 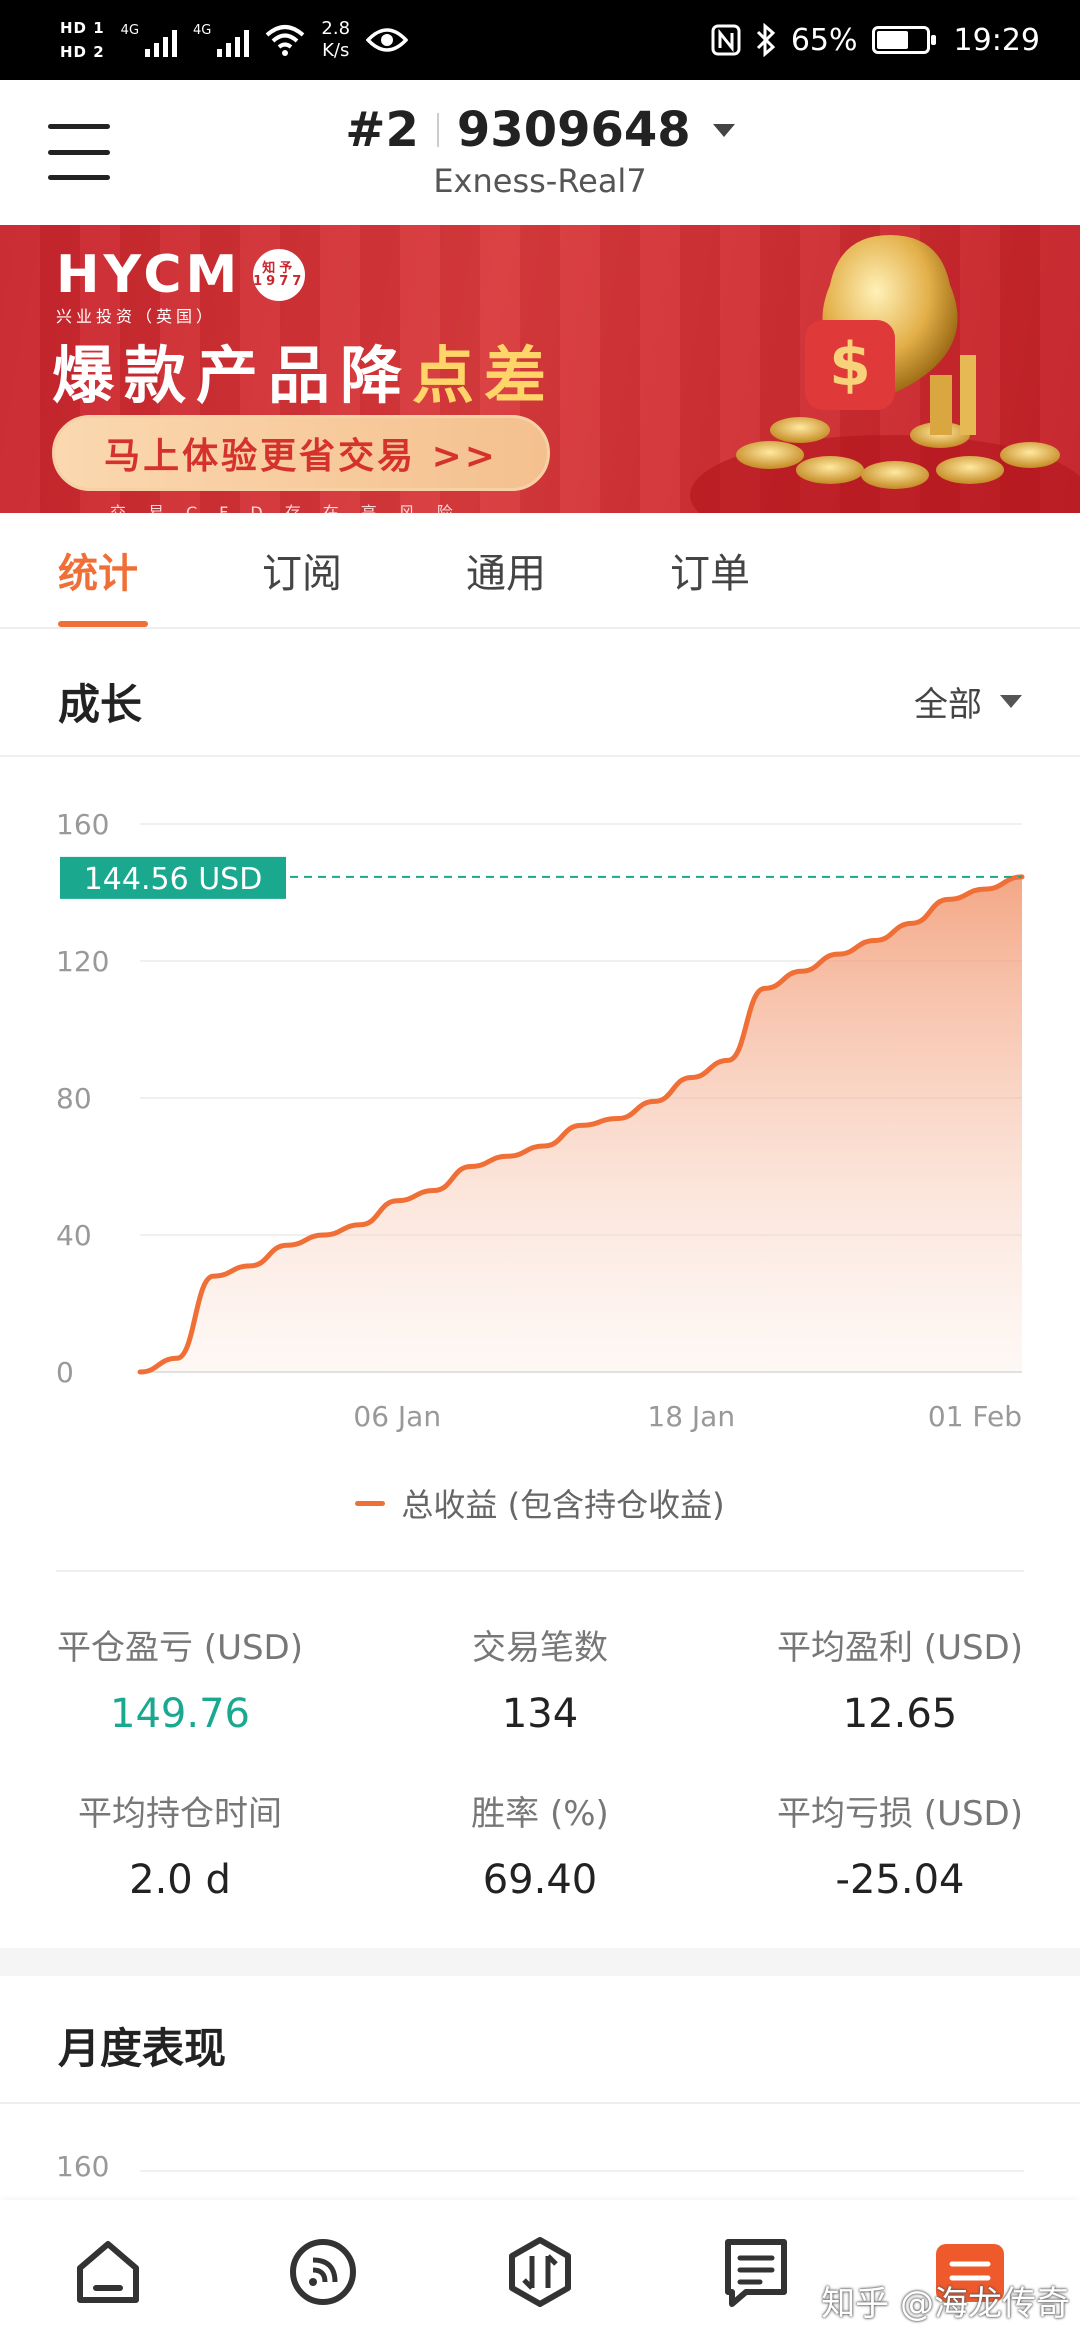 I want to click on tab-general: 通用, so click(x=506, y=570).